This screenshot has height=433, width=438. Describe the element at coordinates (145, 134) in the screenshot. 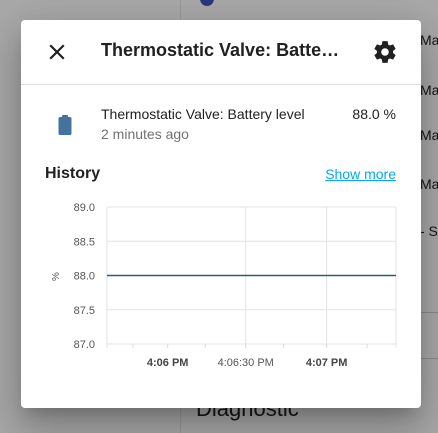

I see `entity-last-changed: 2 minutes ago` at that location.